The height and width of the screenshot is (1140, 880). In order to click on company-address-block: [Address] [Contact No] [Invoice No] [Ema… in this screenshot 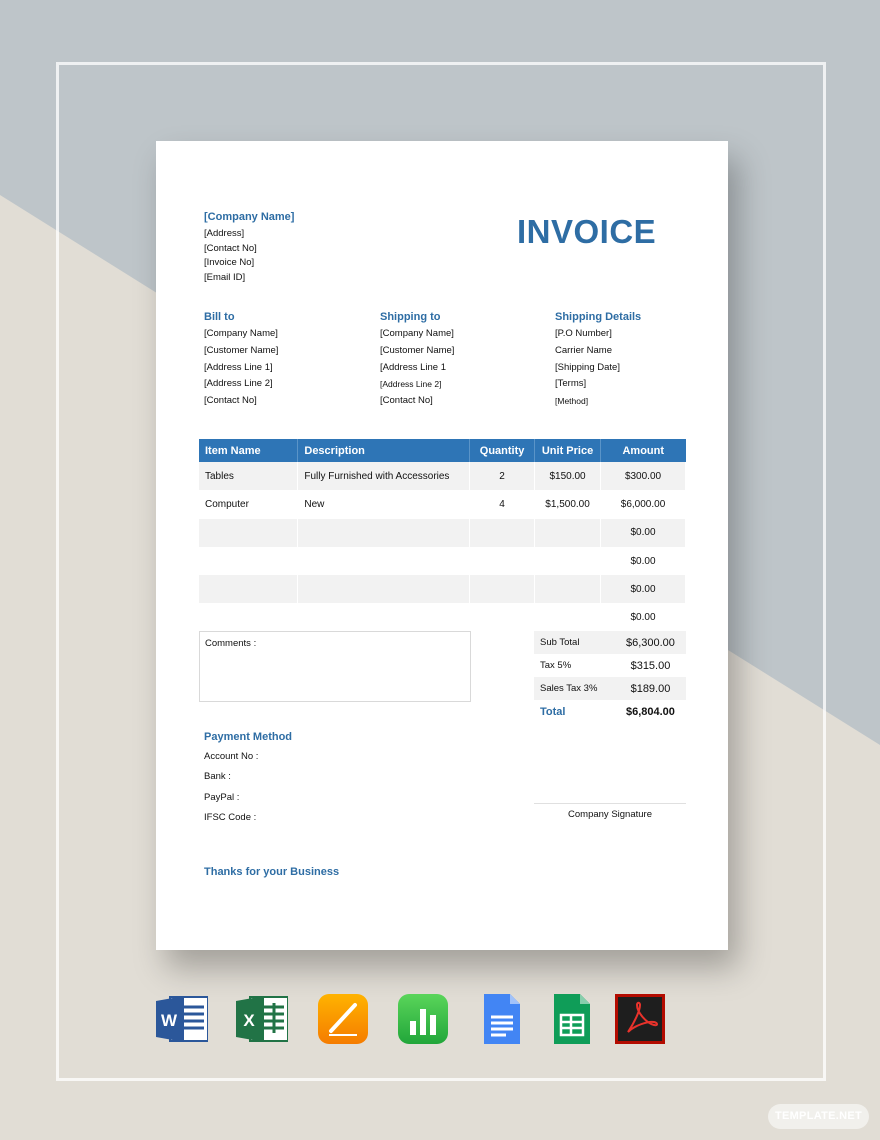, I will do `click(230, 256)`.